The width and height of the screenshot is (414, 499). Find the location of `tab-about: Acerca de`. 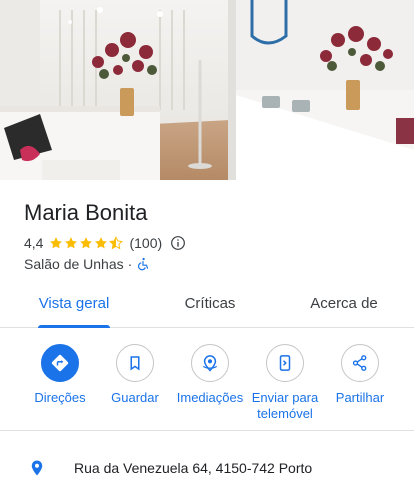

tab-about: Acerca de is located at coordinates (344, 306).